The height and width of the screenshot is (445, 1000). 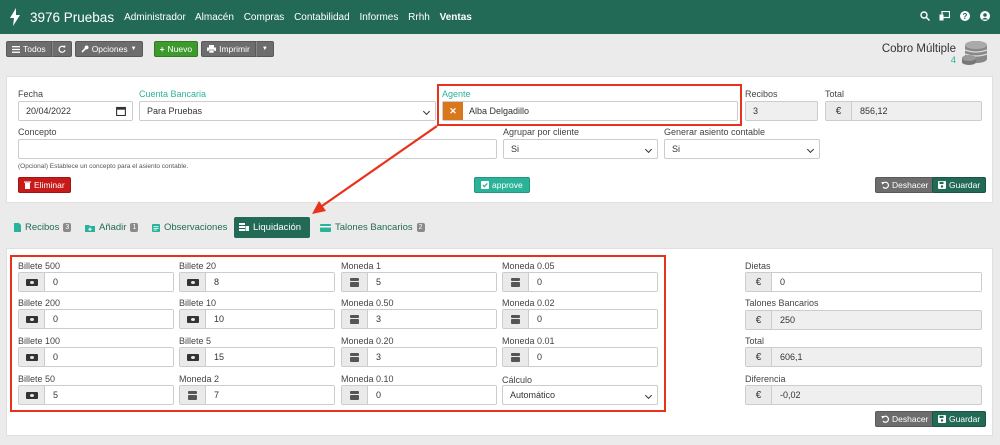 What do you see at coordinates (270, 395) in the screenshot?
I see `moneda-2-value: 7` at bounding box center [270, 395].